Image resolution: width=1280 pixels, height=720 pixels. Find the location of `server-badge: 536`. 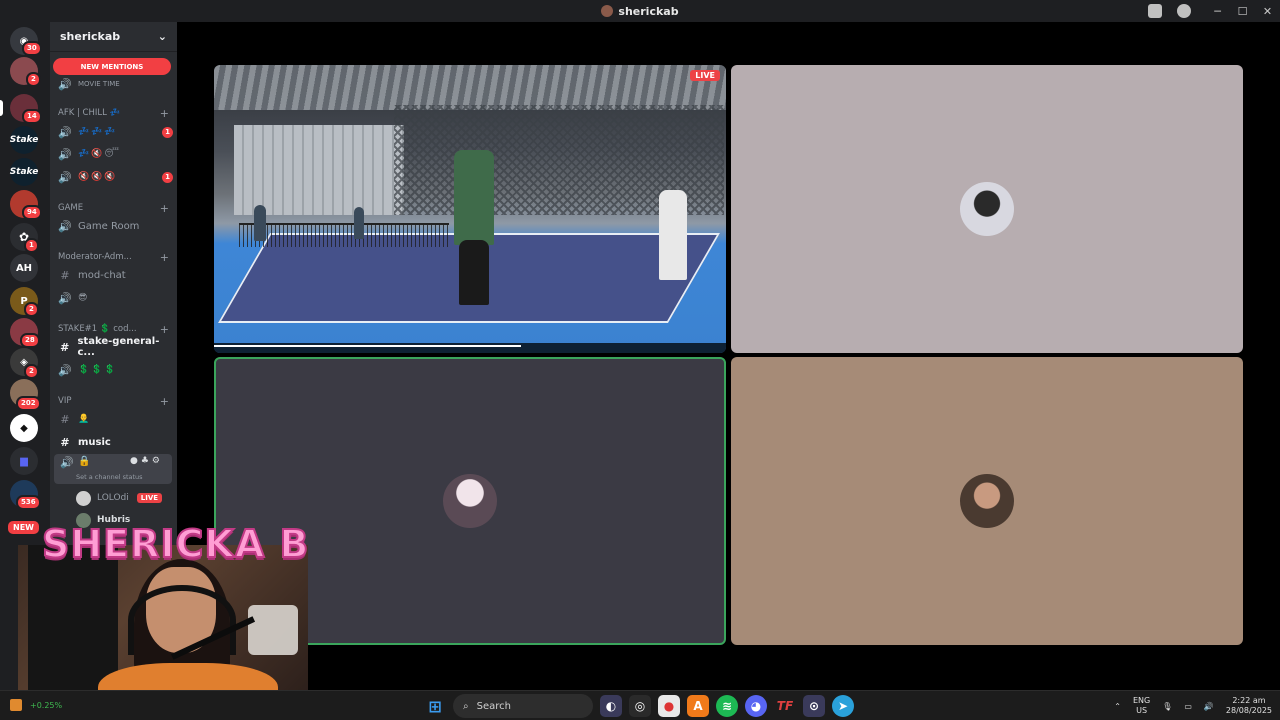

server-badge: 536 is located at coordinates (28, 502).